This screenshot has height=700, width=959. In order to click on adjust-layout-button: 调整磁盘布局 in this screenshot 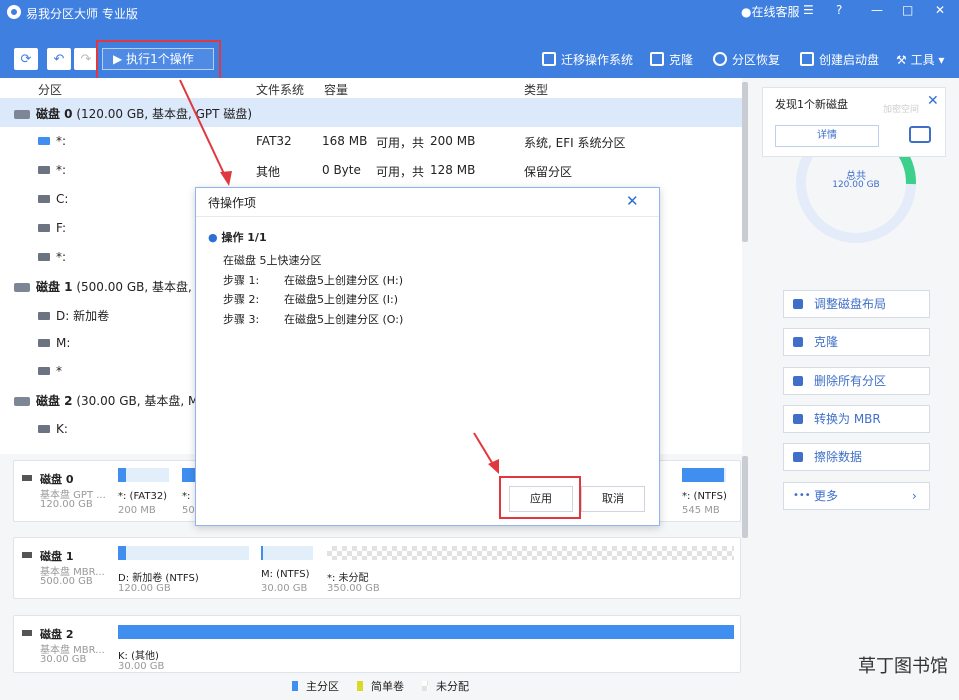, I will do `click(856, 304)`.